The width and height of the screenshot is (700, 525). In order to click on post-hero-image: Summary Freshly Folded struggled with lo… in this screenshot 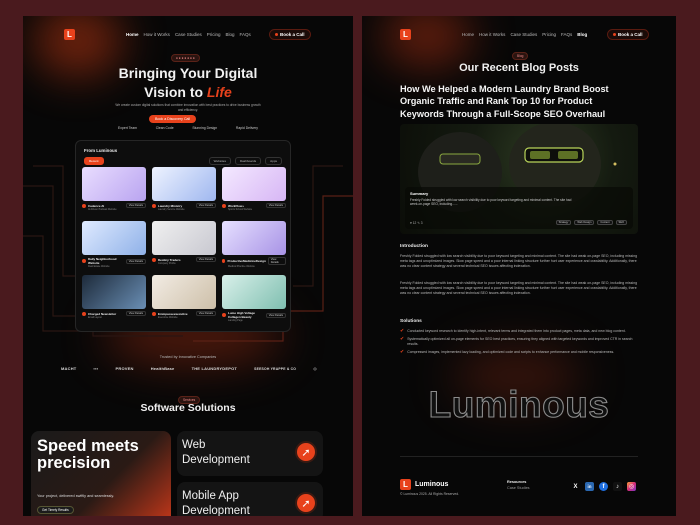, I will do `click(519, 179)`.